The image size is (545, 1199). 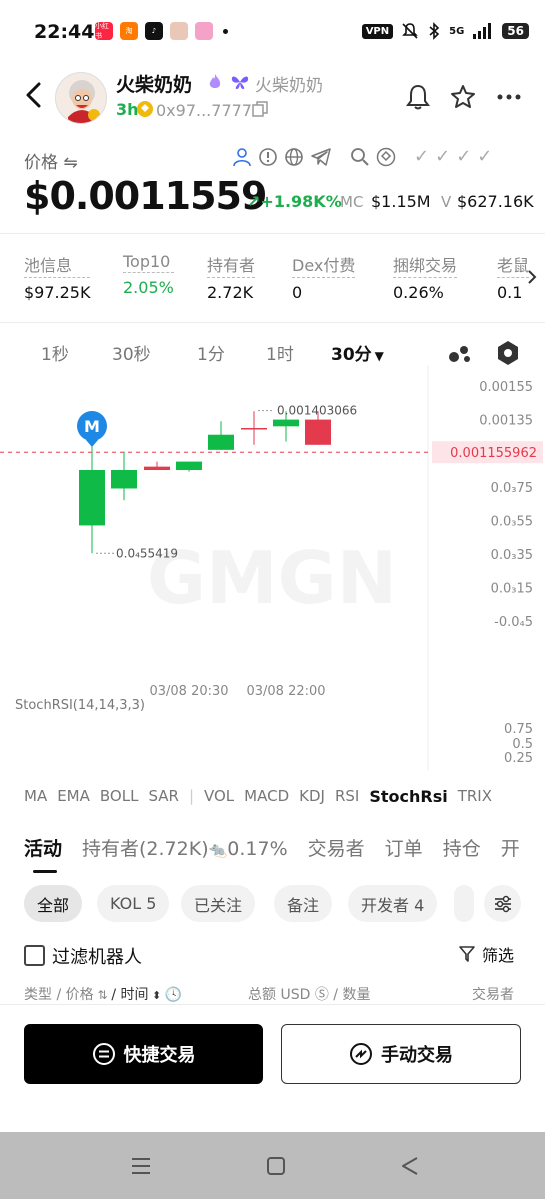 What do you see at coordinates (532, 277) in the screenshot?
I see `chevron-right-icon` at bounding box center [532, 277].